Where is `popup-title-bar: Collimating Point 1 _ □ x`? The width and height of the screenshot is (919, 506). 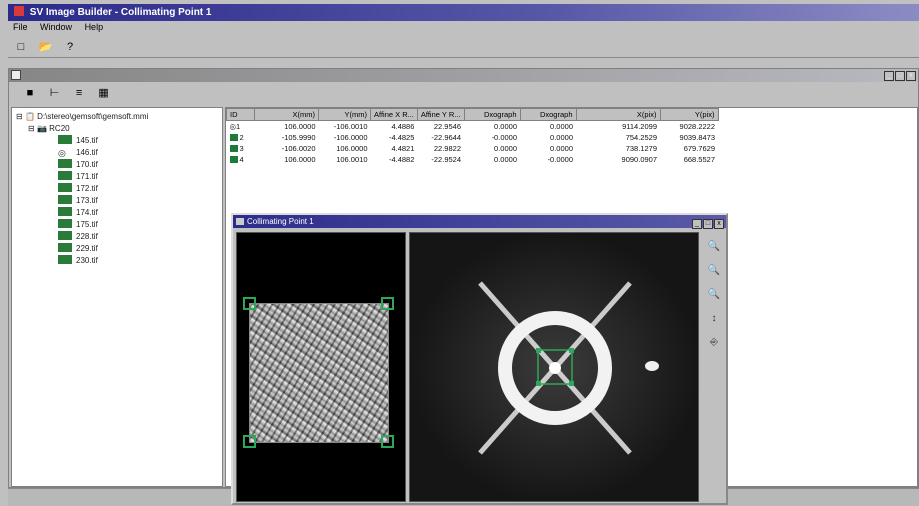
popup-title-bar: Collimating Point 1 _ □ x is located at coordinates (479, 222).